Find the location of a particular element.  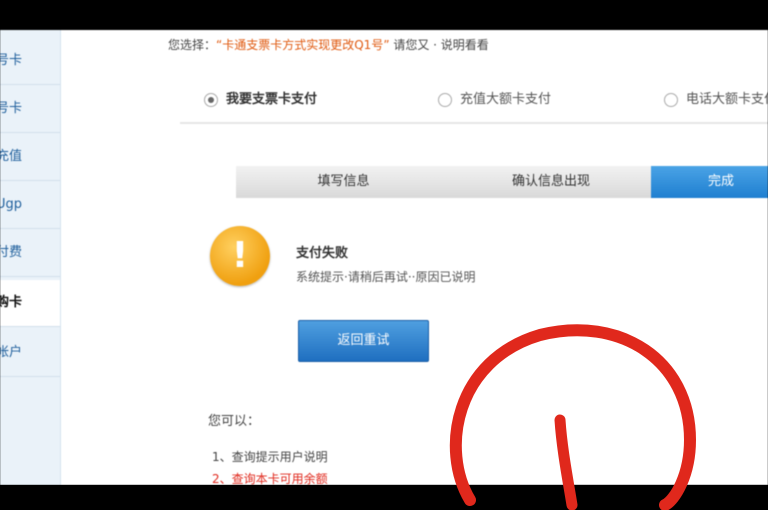

radio-option: 充值大额卡支付 is located at coordinates (494, 97).